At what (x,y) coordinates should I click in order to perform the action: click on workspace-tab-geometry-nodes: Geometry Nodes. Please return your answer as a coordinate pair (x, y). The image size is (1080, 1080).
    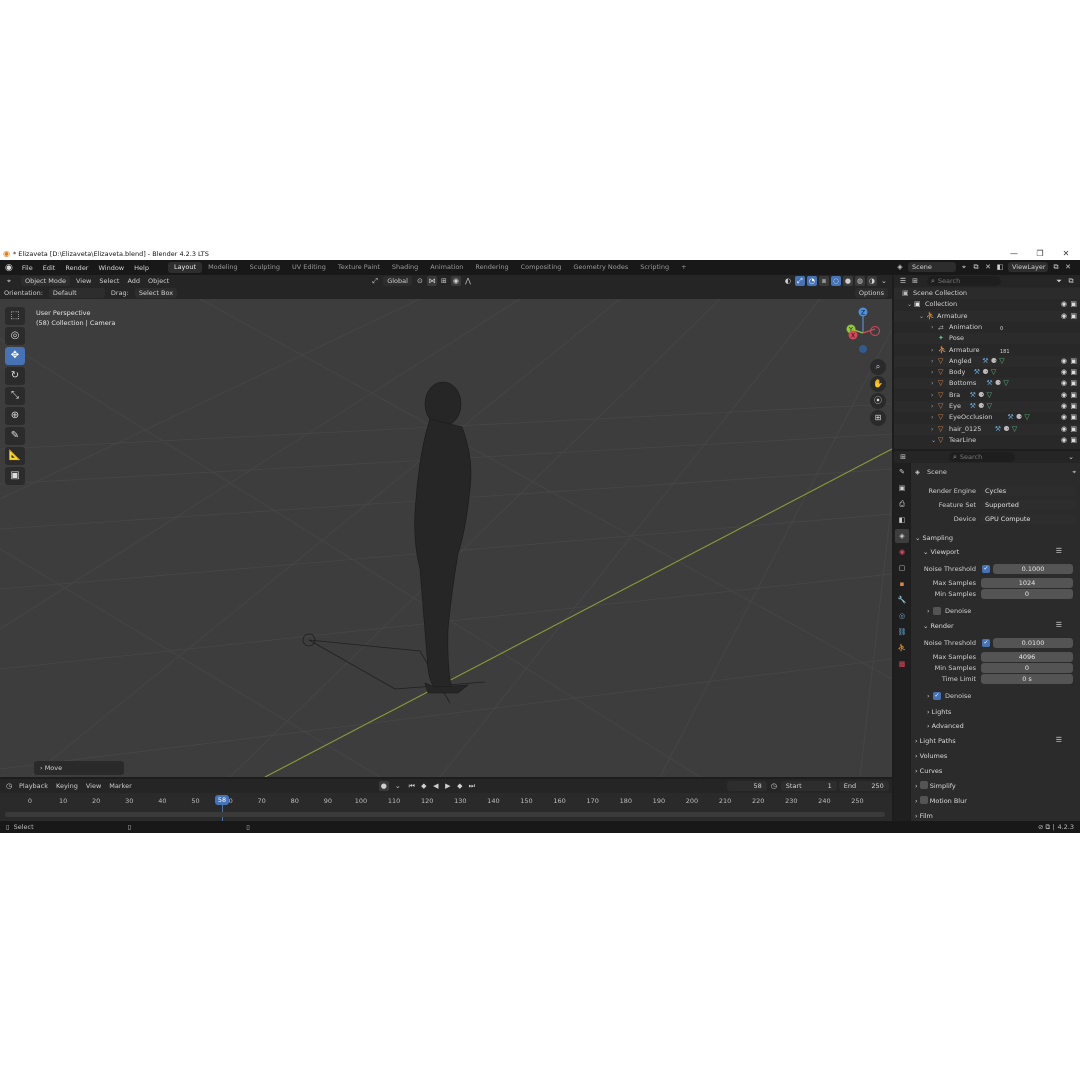
    Looking at the image, I should click on (600, 267).